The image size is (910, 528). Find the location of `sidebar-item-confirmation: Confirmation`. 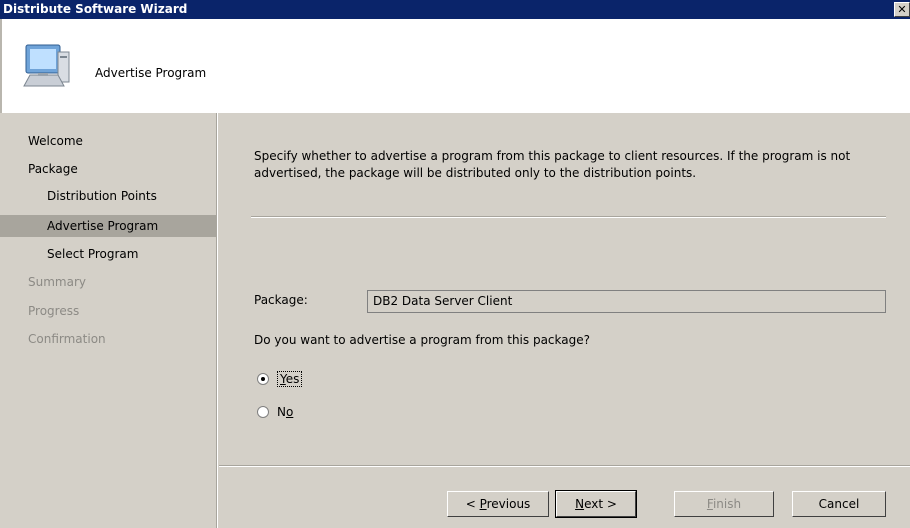

sidebar-item-confirmation: Confirmation is located at coordinates (67, 339).